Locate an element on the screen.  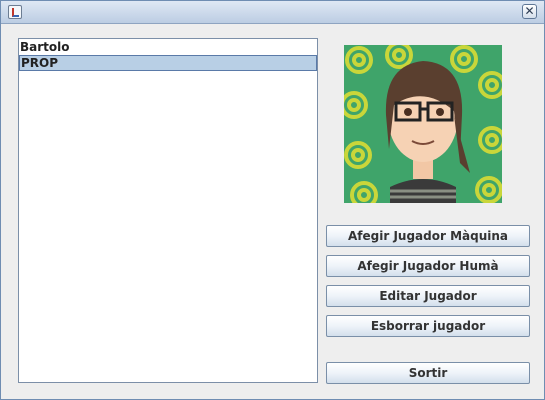
title-bar: ✕ is located at coordinates (272, 12).